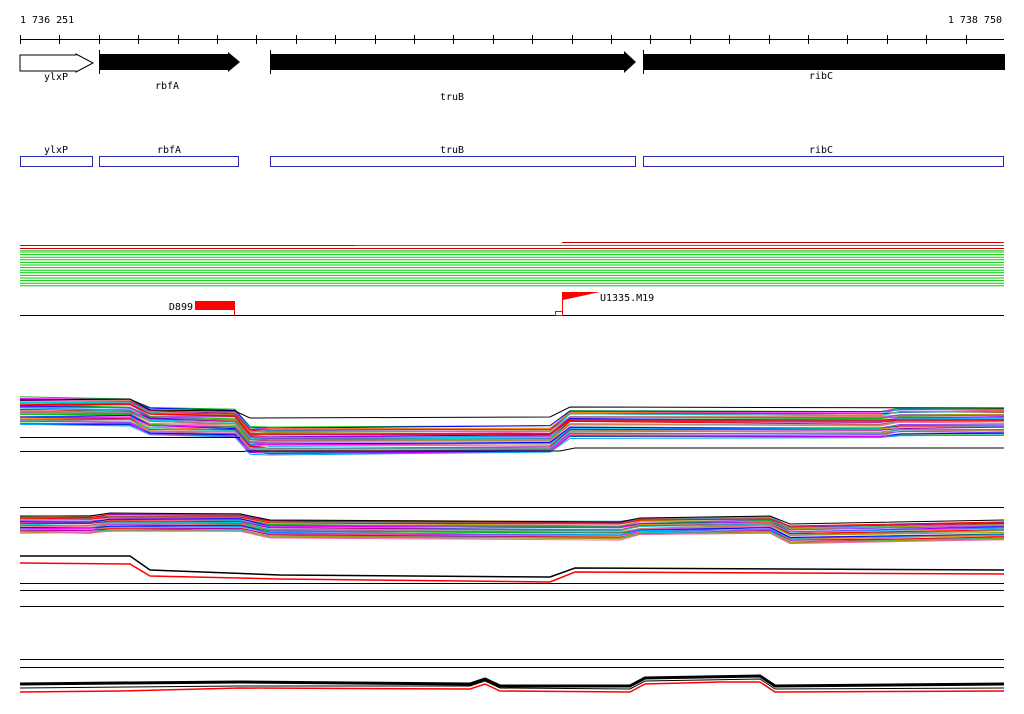 The width and height of the screenshot is (1024, 714). What do you see at coordinates (512, 39) in the screenshot?
I see `coordinate-ruler` at bounding box center [512, 39].